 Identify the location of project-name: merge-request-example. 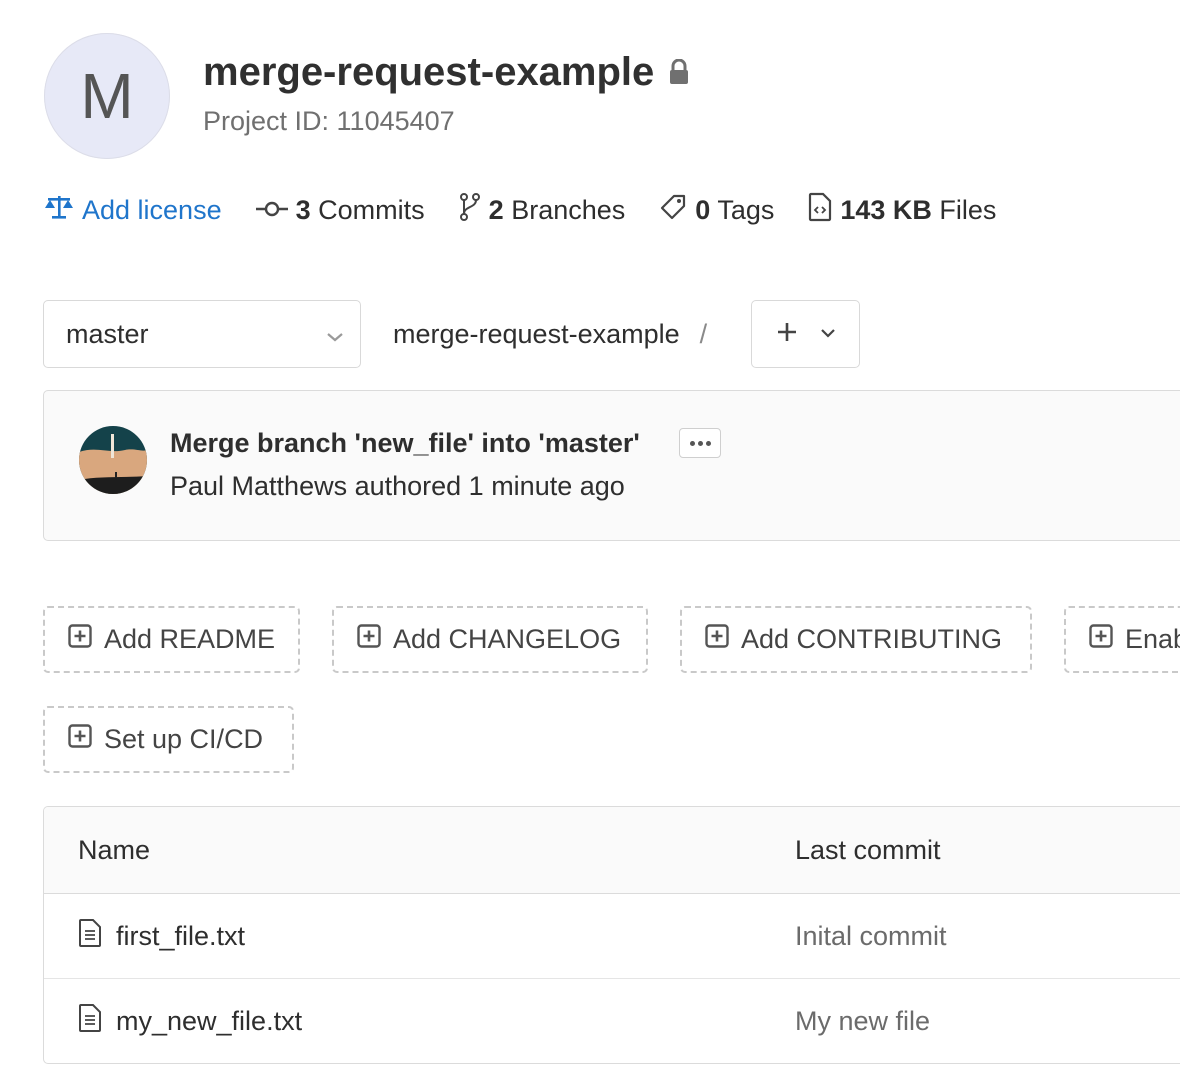
(429, 72).